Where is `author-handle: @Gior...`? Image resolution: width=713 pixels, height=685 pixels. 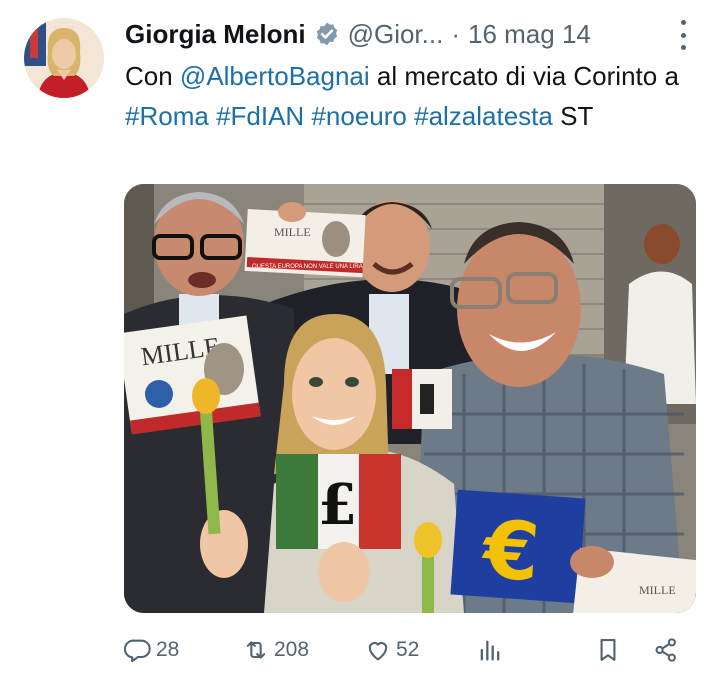
author-handle: @Gior... is located at coordinates (396, 34).